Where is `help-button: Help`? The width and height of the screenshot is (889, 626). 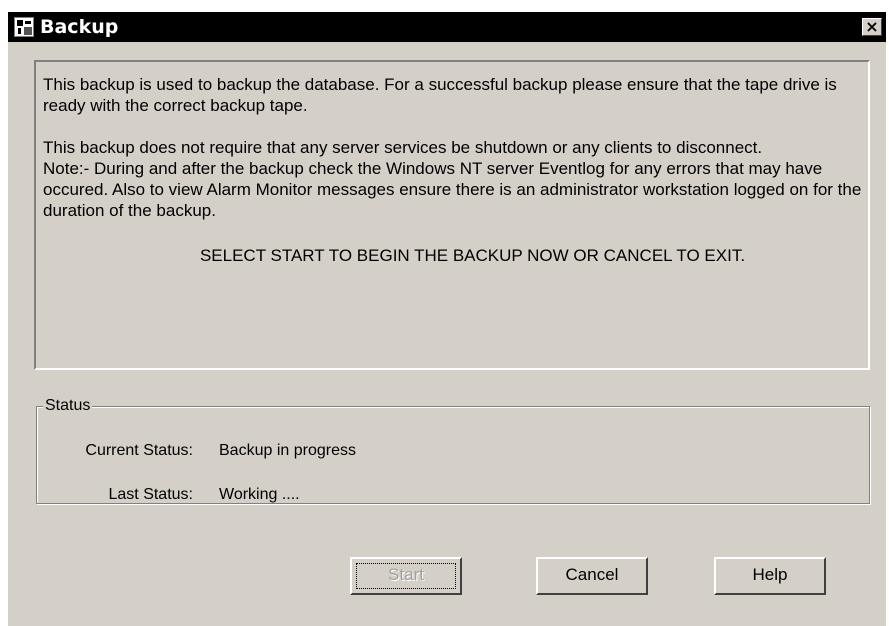
help-button: Help is located at coordinates (770, 576).